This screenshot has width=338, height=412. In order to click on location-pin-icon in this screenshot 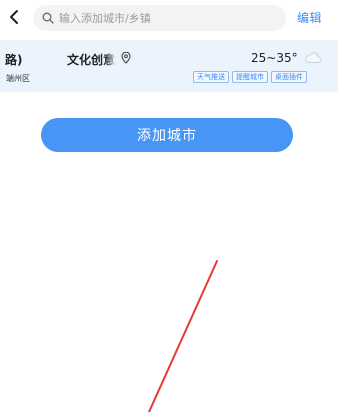, I will do `click(126, 58)`.